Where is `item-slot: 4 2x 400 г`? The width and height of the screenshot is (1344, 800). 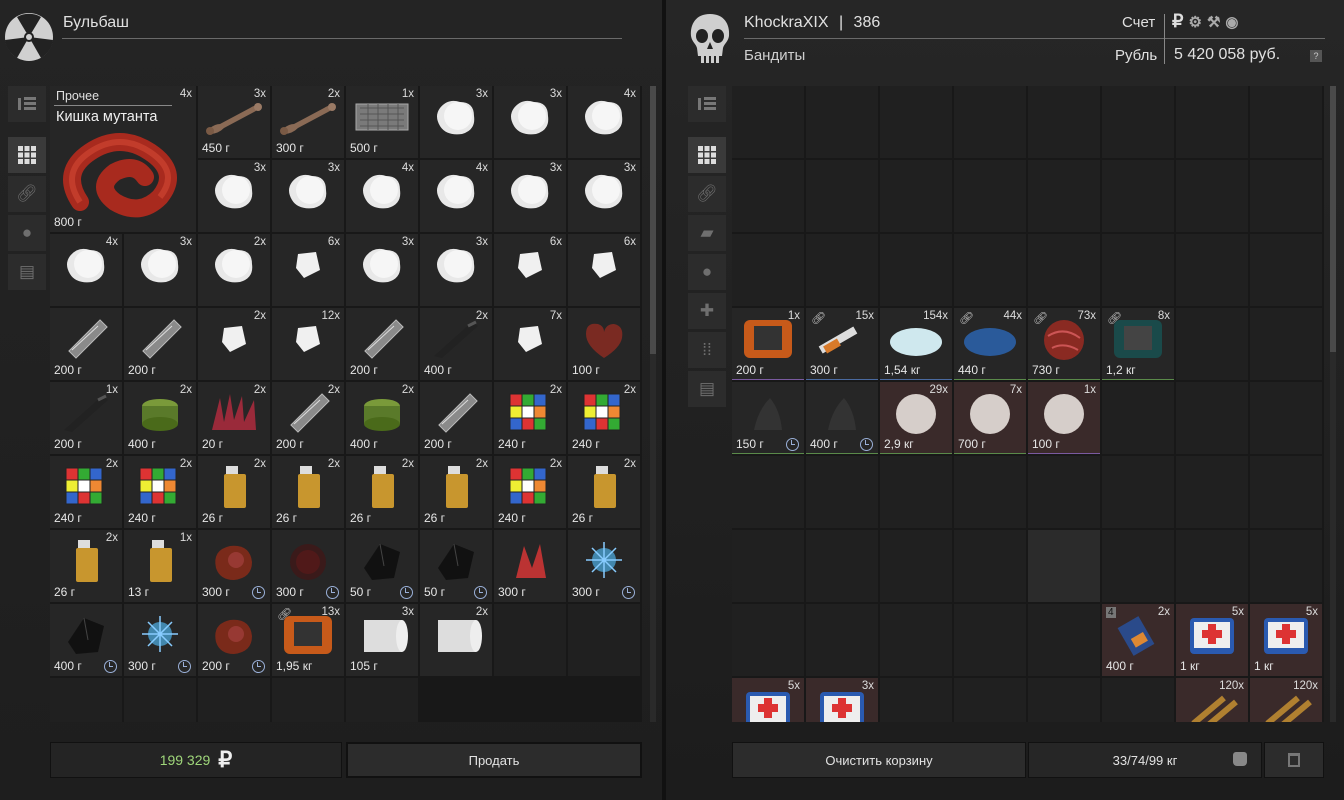
item-slot: 4 2x 400 г is located at coordinates (1138, 640).